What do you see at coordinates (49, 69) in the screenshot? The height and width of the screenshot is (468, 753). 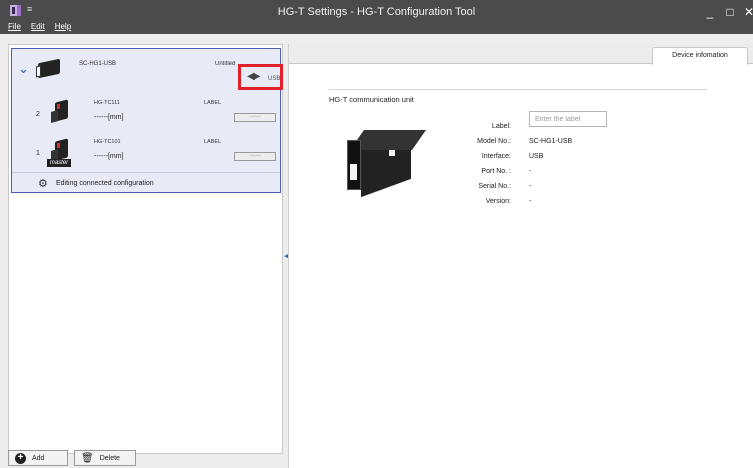 I see `communication-unit-icon` at bounding box center [49, 69].